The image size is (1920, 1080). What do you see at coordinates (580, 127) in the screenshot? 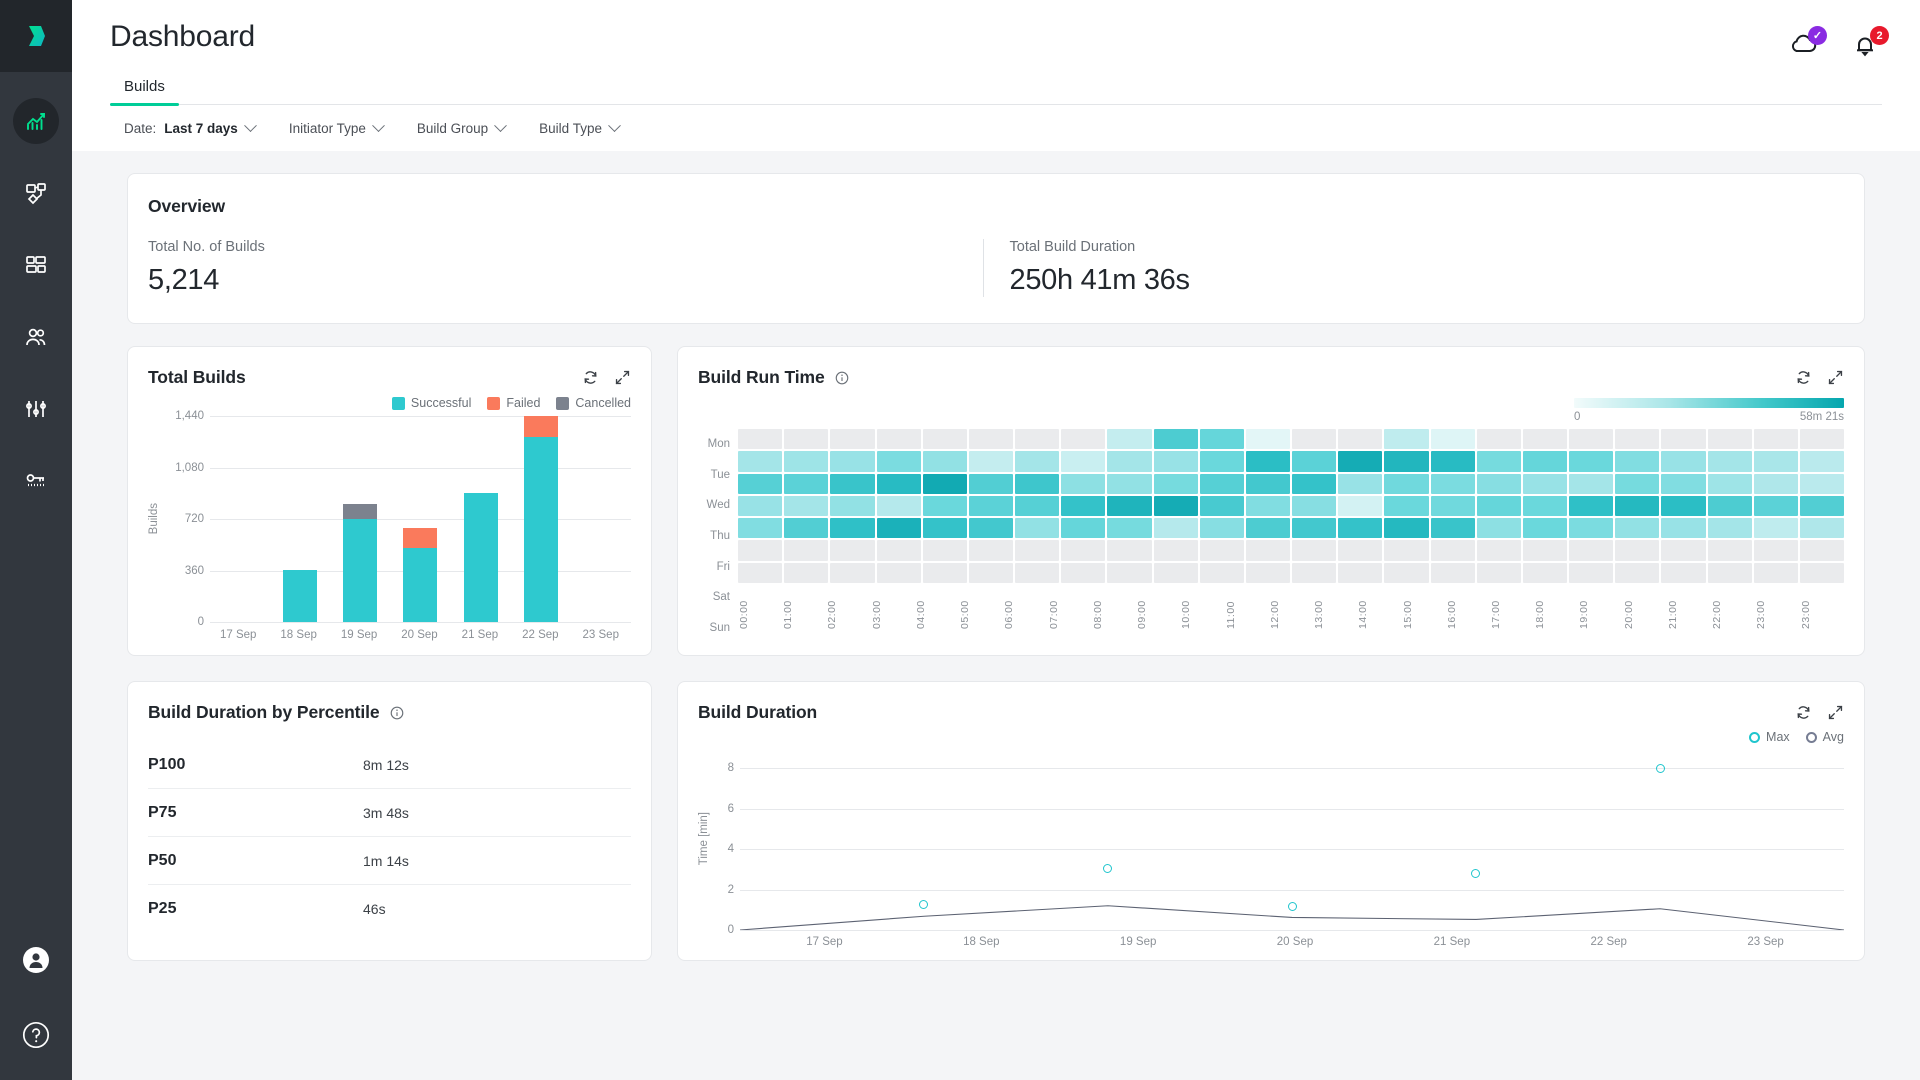
I see `filter-build-type: Build Type` at bounding box center [580, 127].